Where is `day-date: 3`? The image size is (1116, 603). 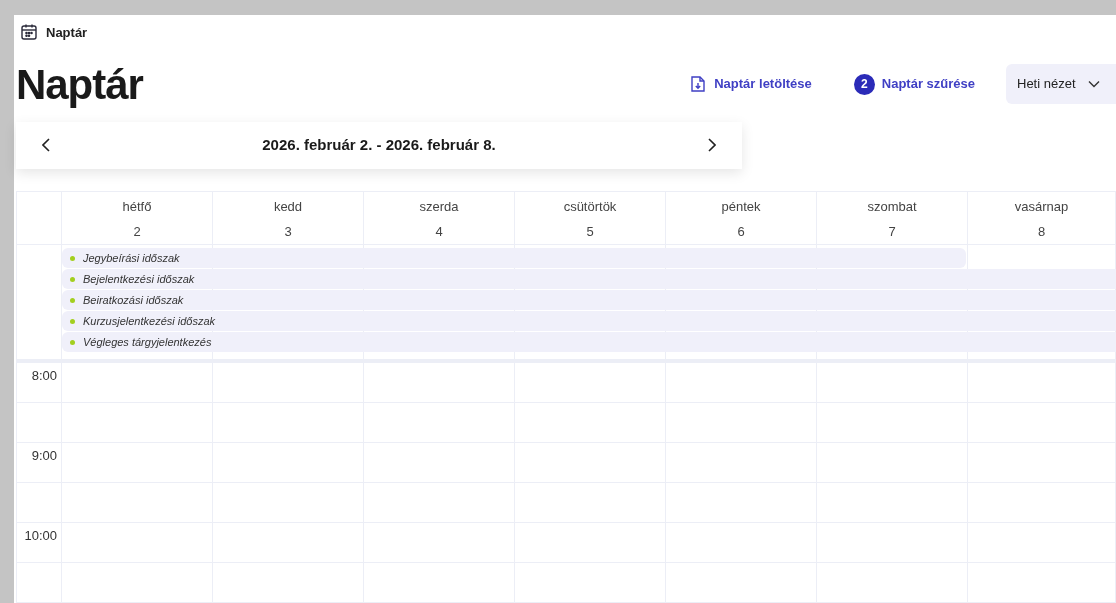 day-date: 3 is located at coordinates (288, 231).